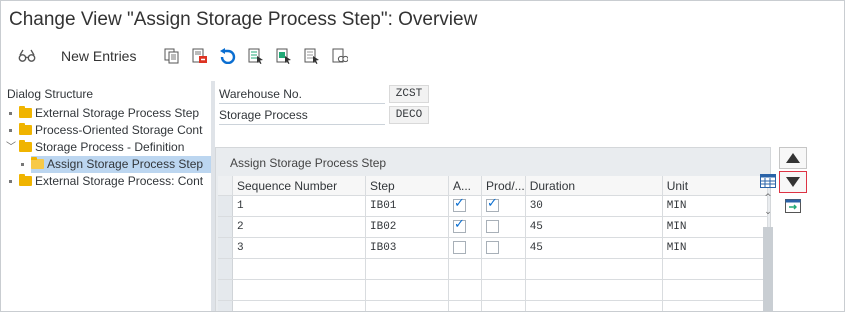 The width and height of the screenshot is (847, 314). What do you see at coordinates (284, 56) in the screenshot?
I see `select-block-icon` at bounding box center [284, 56].